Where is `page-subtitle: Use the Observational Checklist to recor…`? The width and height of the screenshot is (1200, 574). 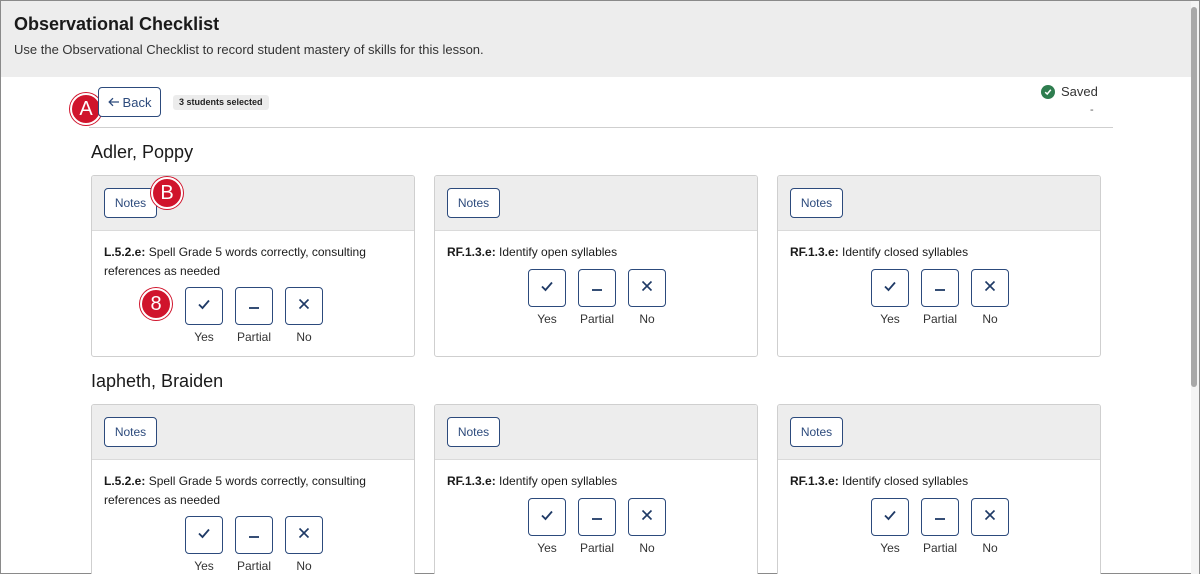
page-subtitle: Use the Observational Checklist to recor… is located at coordinates (249, 49).